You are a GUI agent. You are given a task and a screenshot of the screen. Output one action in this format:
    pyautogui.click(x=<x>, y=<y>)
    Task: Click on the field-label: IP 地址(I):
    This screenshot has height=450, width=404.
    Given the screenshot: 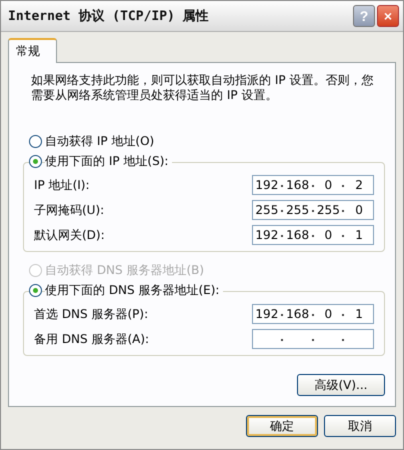 What is the action you would take?
    pyautogui.click(x=62, y=185)
    